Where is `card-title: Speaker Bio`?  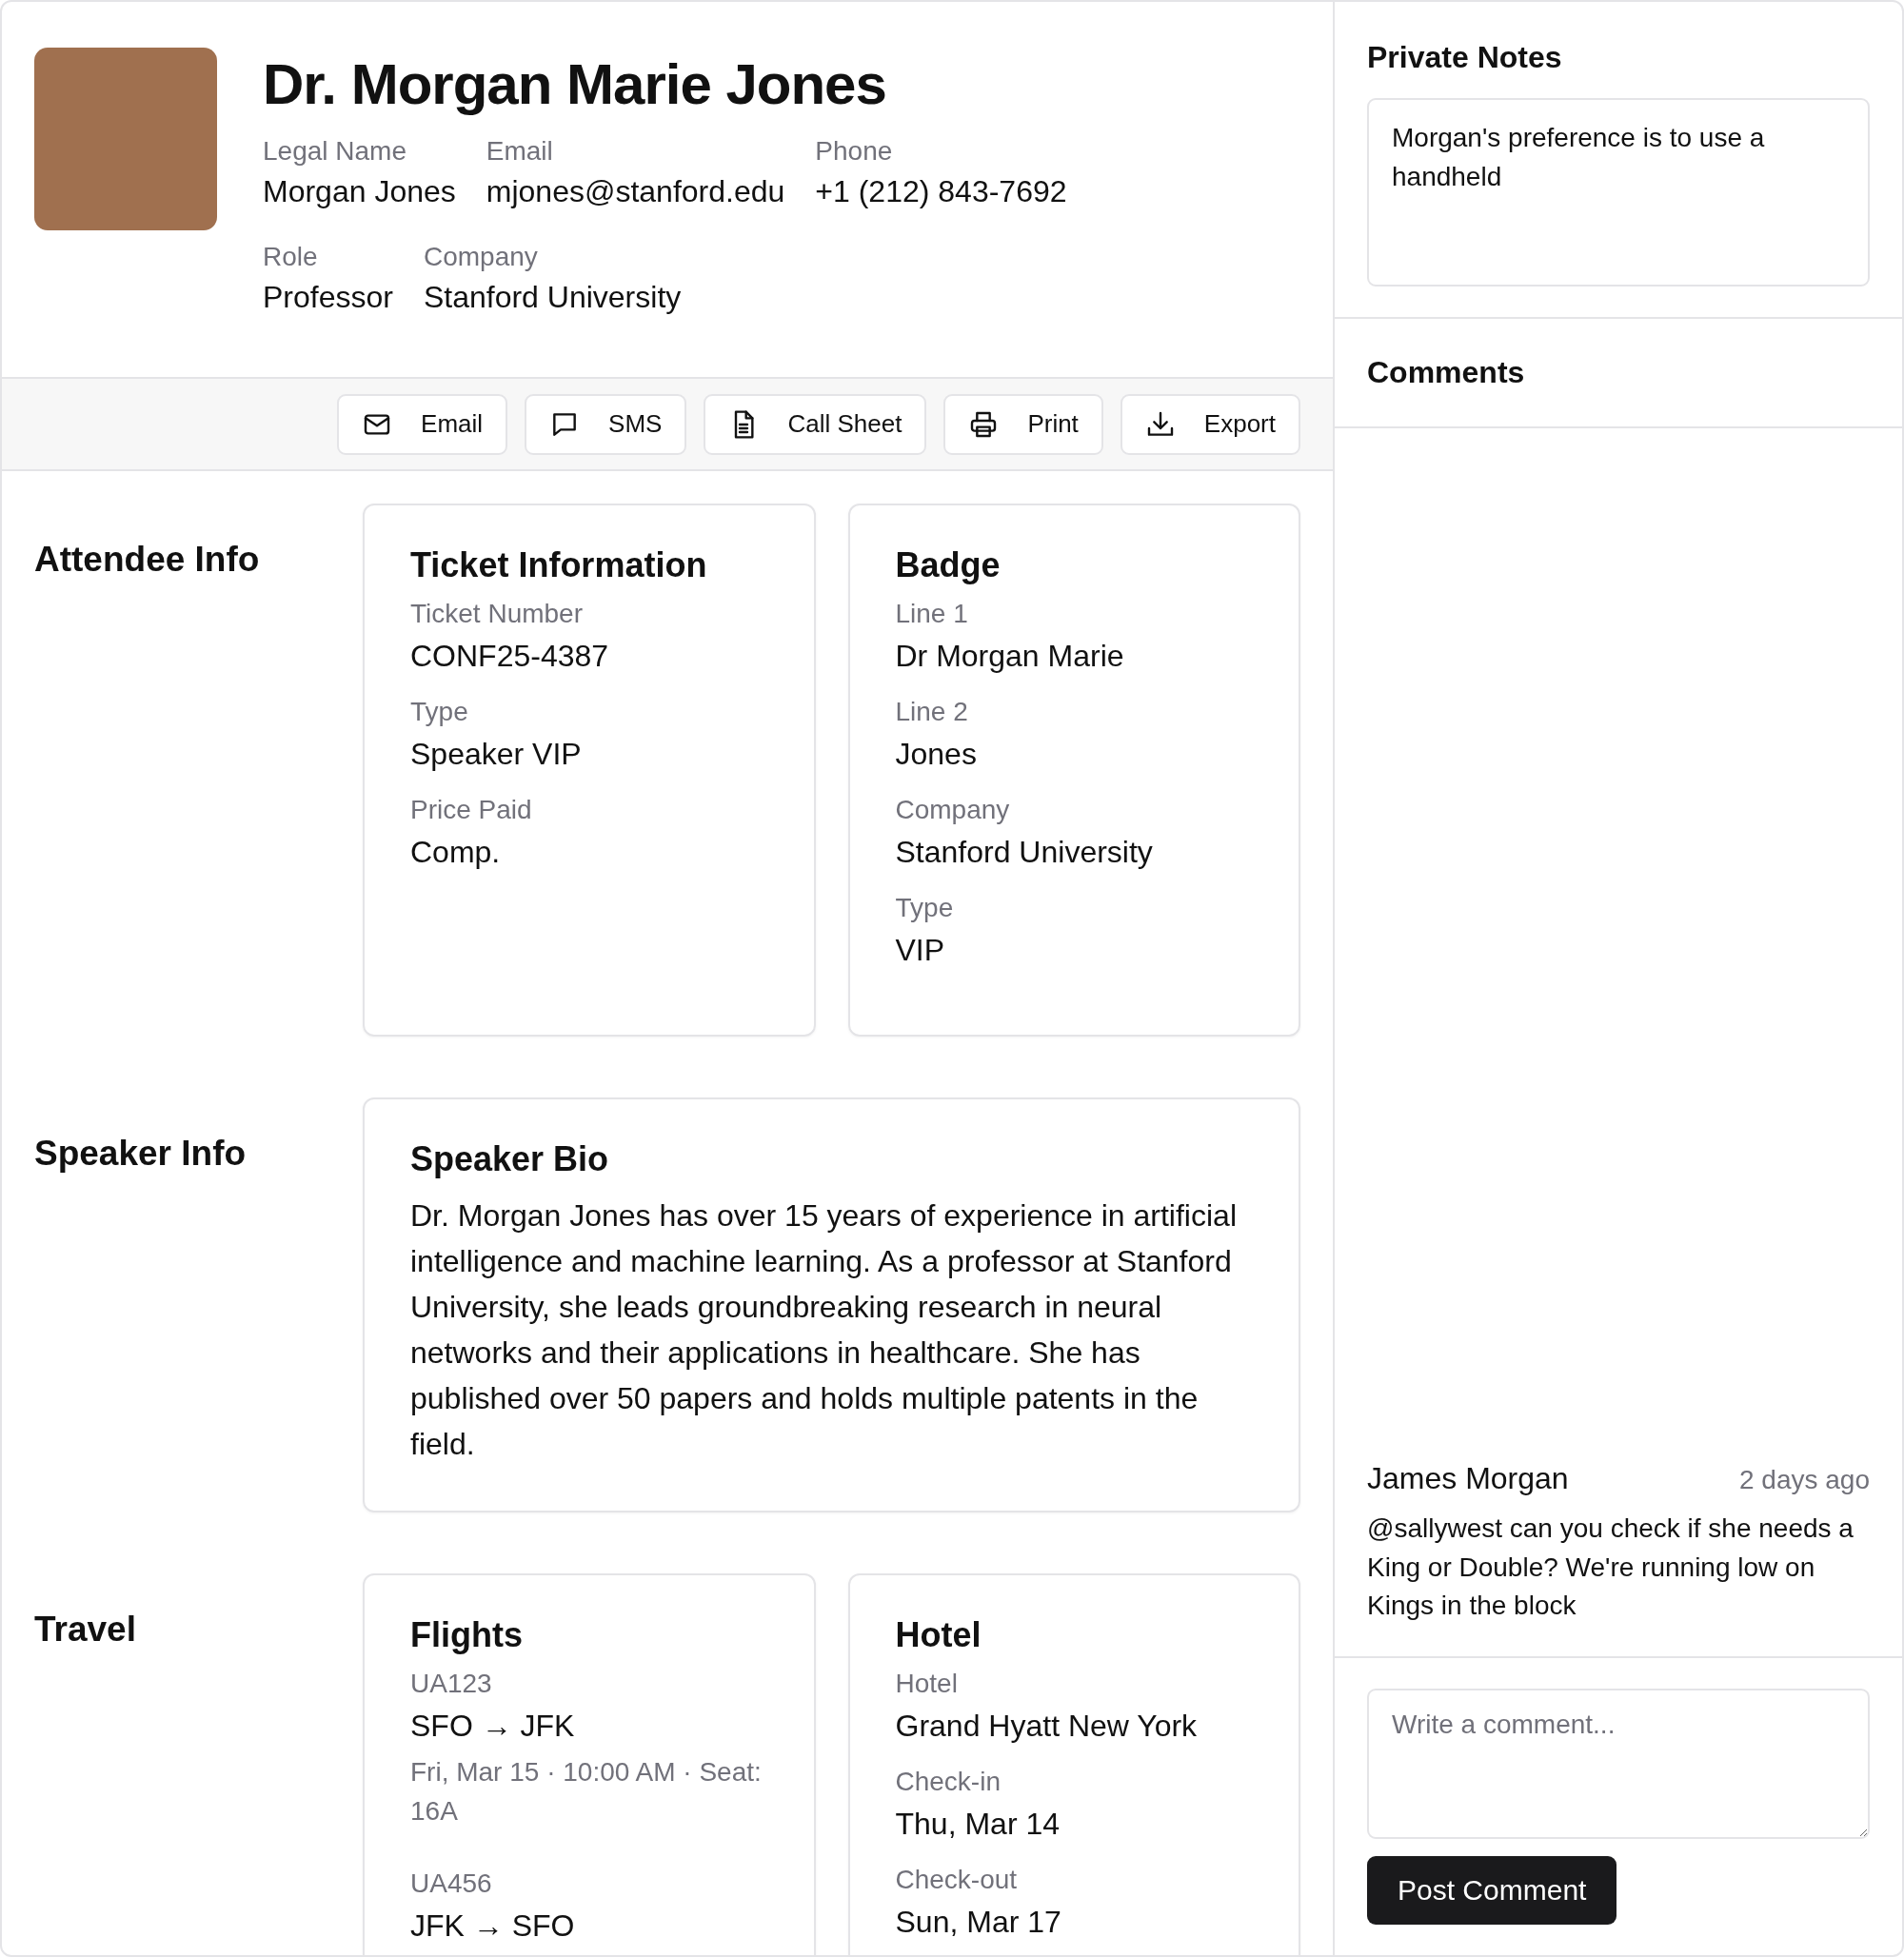 card-title: Speaker Bio is located at coordinates (510, 1159).